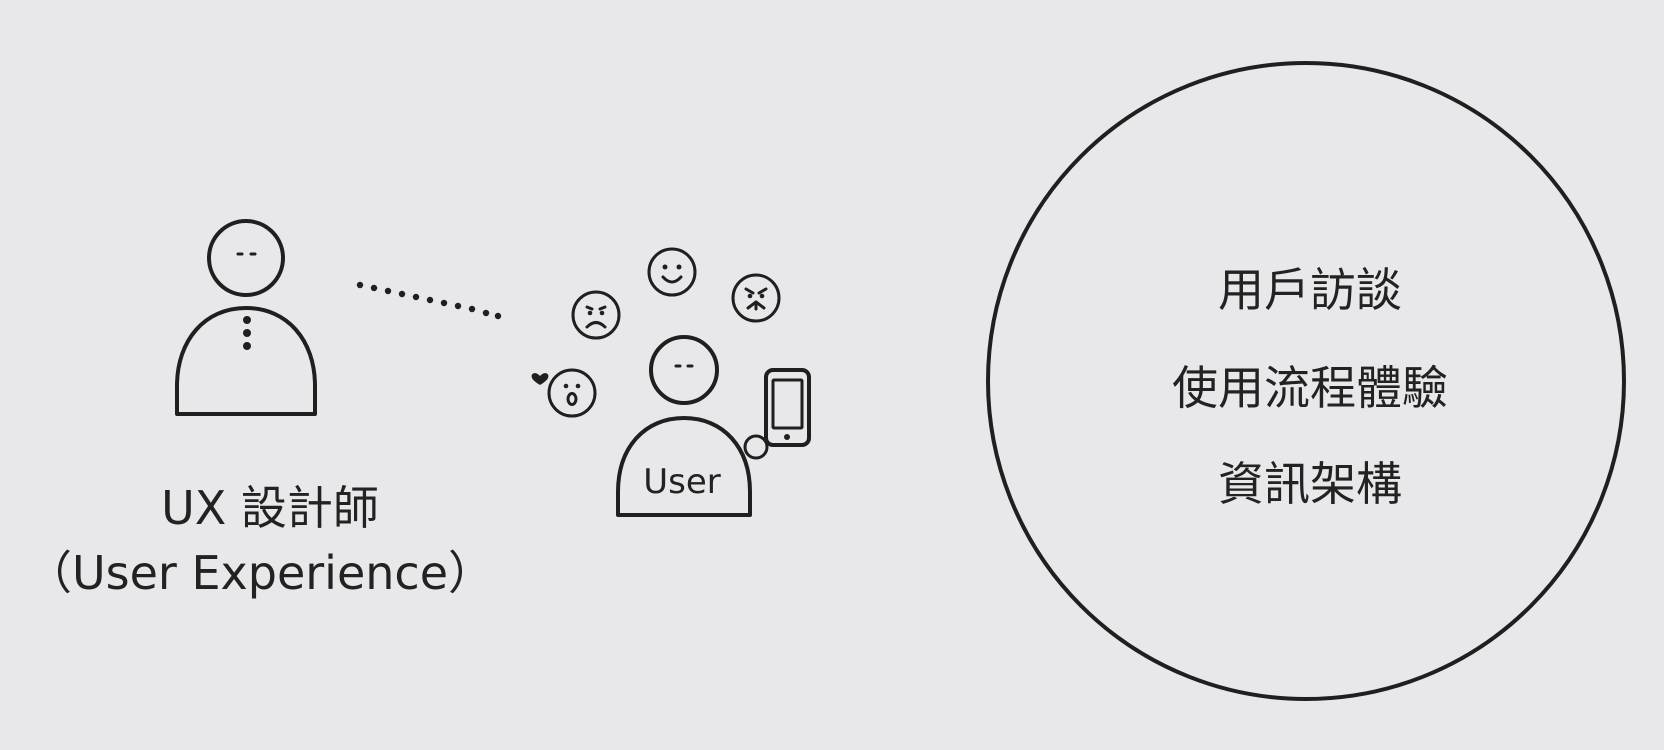 The image size is (1664, 750). Describe the element at coordinates (682, 482) in the screenshot. I see `user-badge-label: User` at that location.